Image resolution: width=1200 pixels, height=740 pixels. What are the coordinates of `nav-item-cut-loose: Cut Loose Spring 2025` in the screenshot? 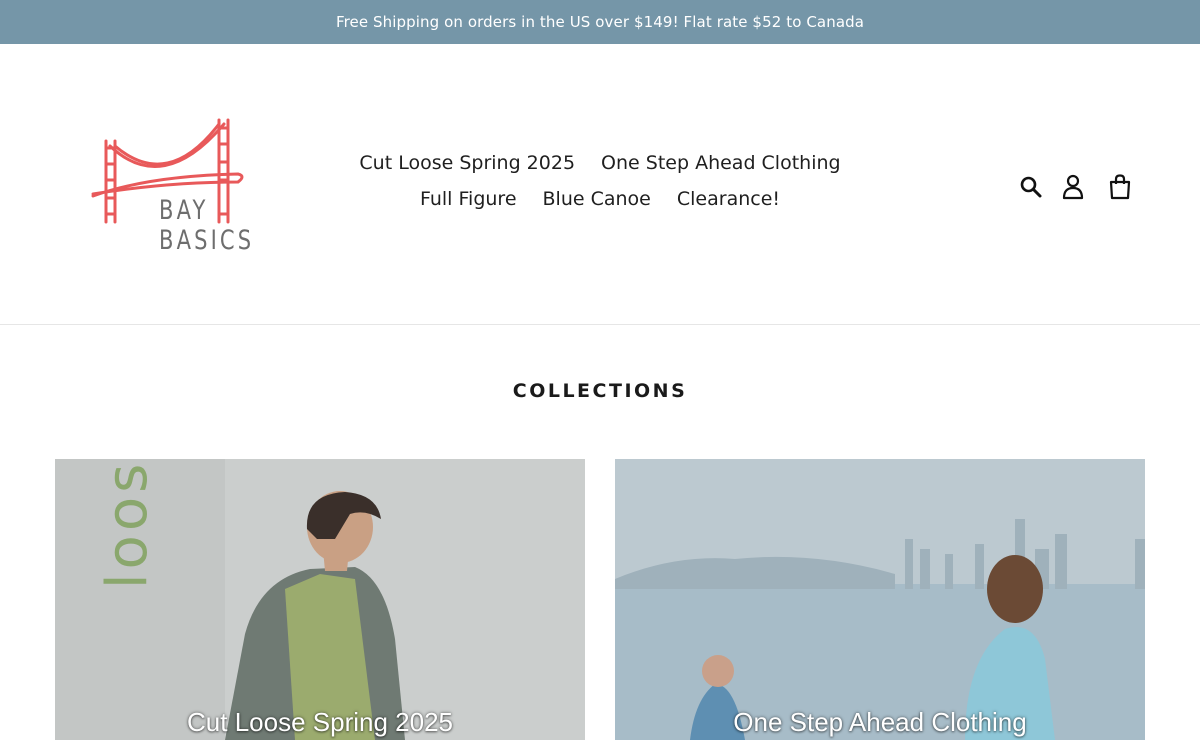 It's located at (467, 163).